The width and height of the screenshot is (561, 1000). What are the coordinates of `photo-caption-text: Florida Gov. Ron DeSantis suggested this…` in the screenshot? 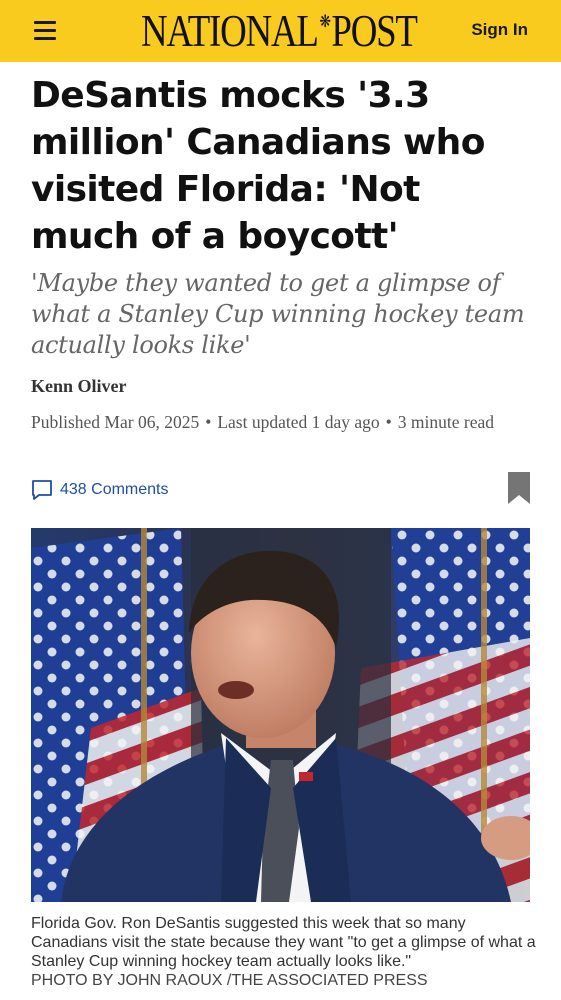 It's located at (283, 942).